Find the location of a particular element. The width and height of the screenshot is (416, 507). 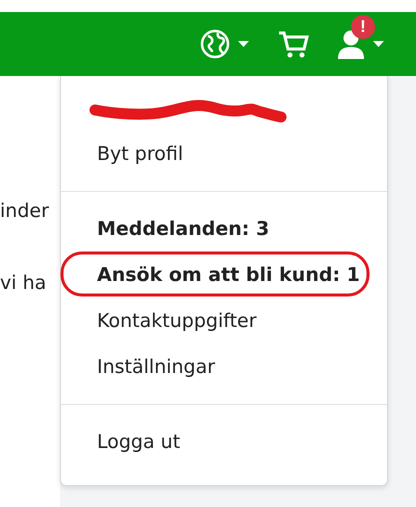

menu-item: Byt profil is located at coordinates (224, 154).